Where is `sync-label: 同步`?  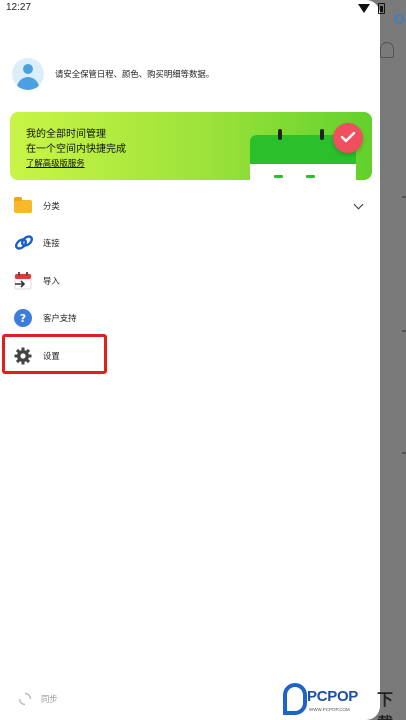 sync-label: 同步 is located at coordinates (49, 699).